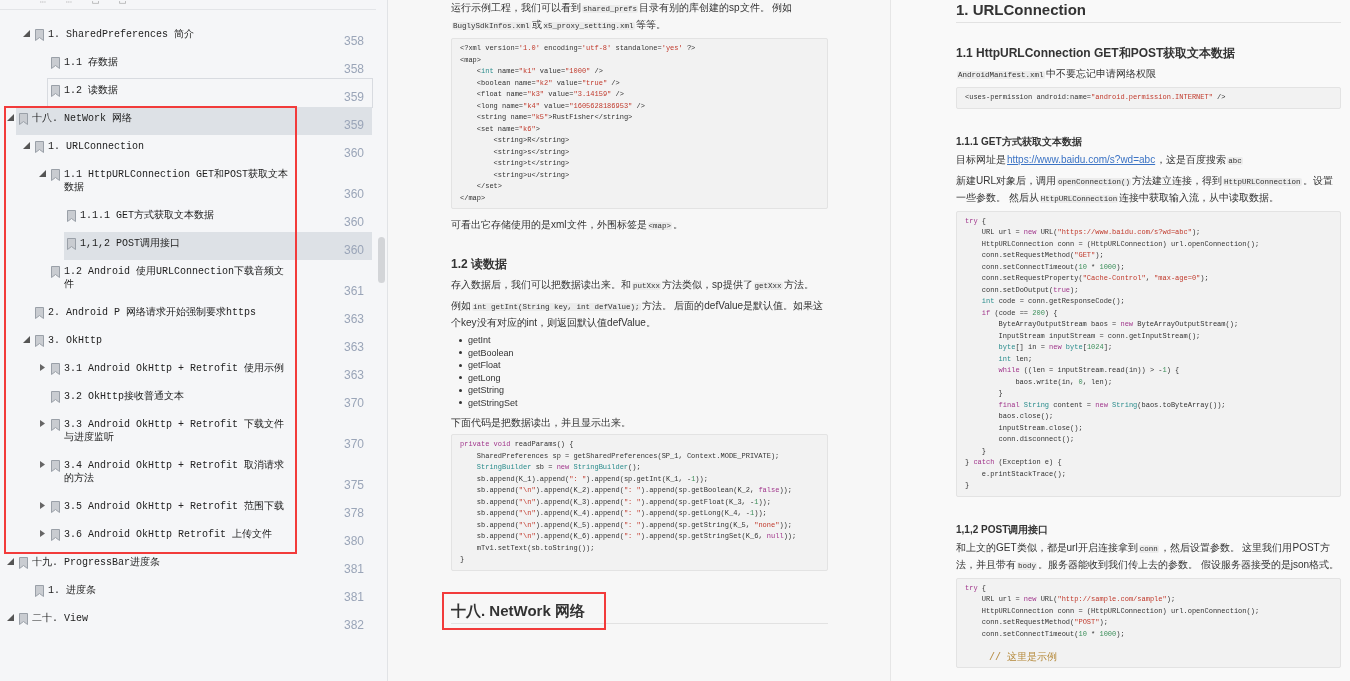 This screenshot has width=1350, height=681. I want to click on code-comment: // 这里是示例, so click(1022, 657).